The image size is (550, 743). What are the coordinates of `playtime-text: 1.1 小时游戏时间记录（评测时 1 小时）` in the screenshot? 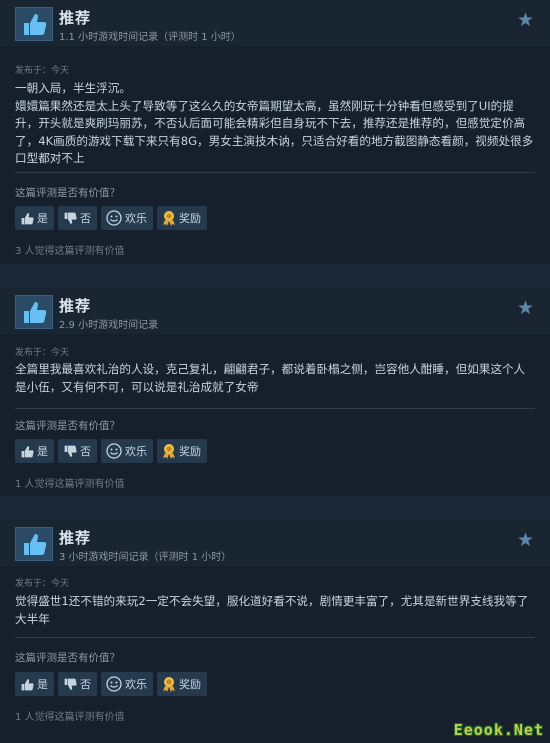 It's located at (150, 37).